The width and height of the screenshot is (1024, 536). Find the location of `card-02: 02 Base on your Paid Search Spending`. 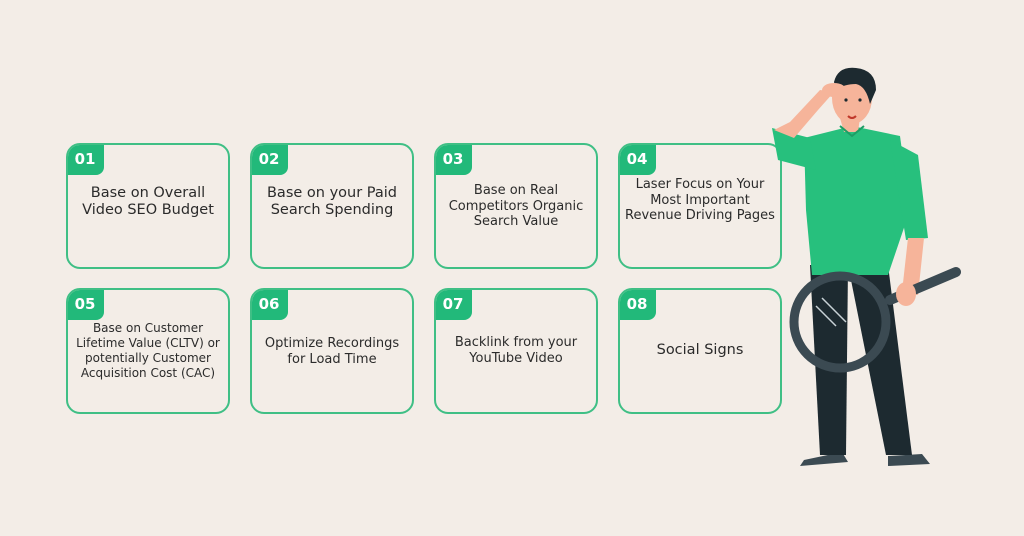

card-02: 02 Base on your Paid Search Spending is located at coordinates (332, 206).